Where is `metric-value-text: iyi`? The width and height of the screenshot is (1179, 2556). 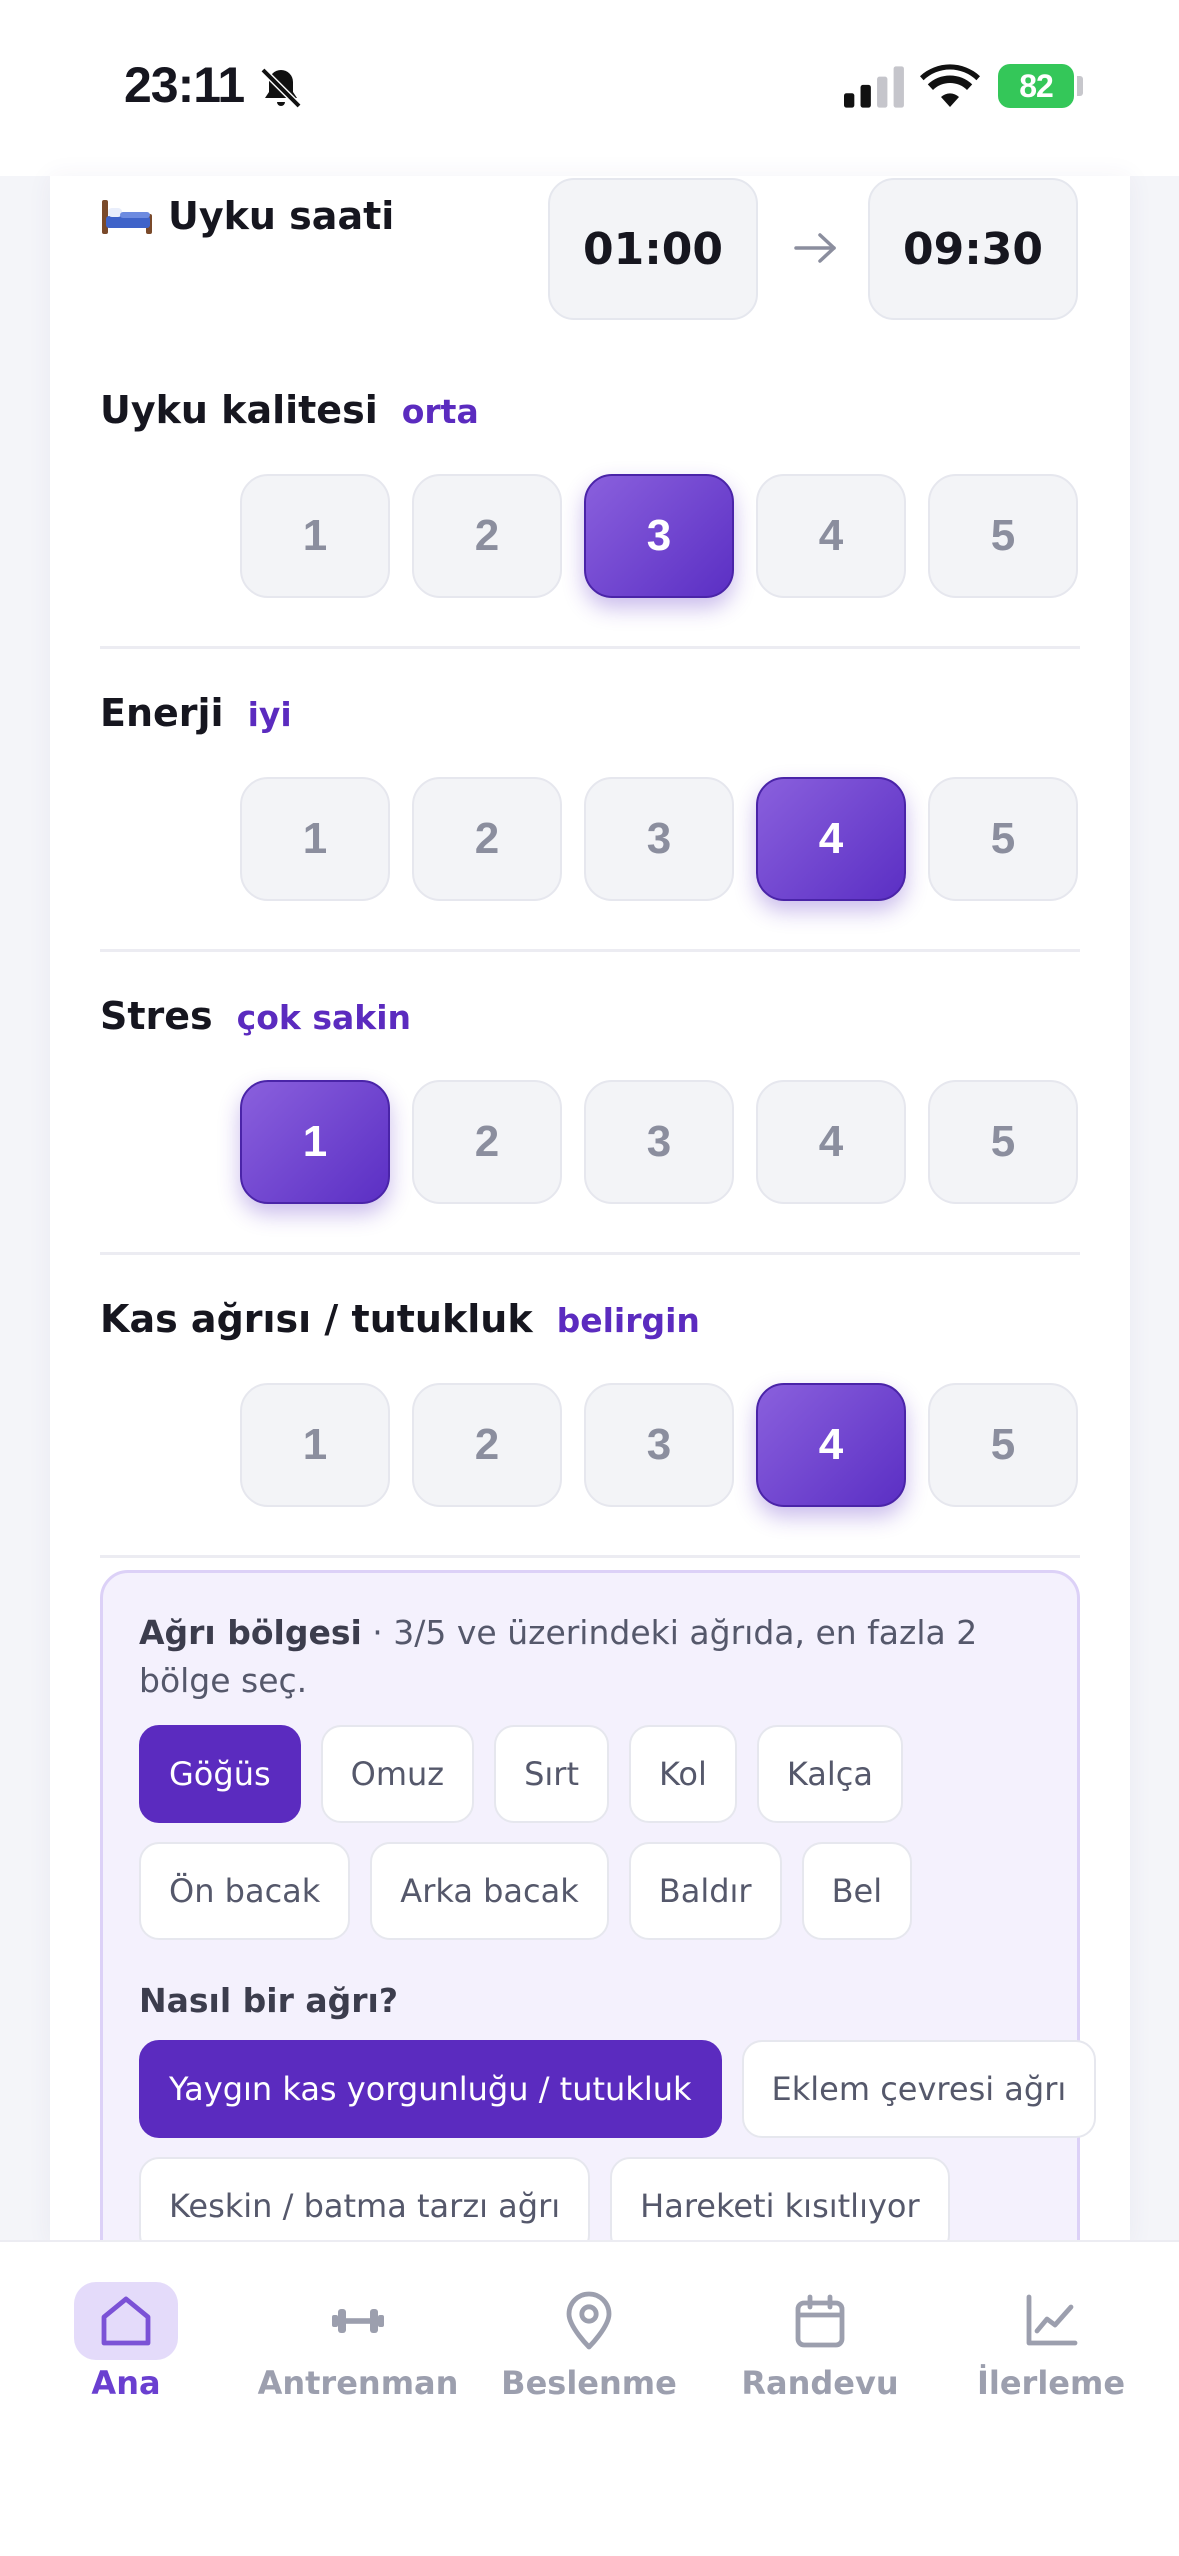 metric-value-text: iyi is located at coordinates (269, 714).